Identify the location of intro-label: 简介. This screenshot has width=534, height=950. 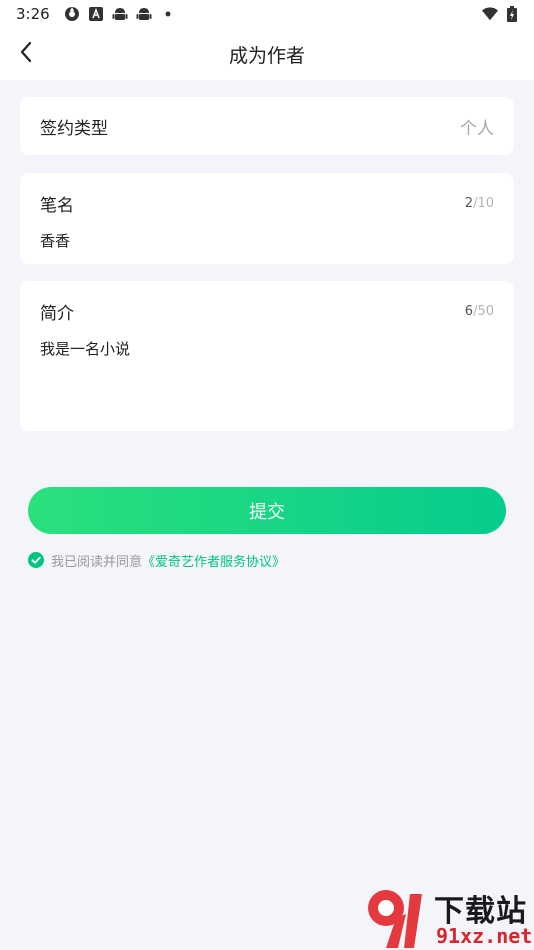
(57, 314).